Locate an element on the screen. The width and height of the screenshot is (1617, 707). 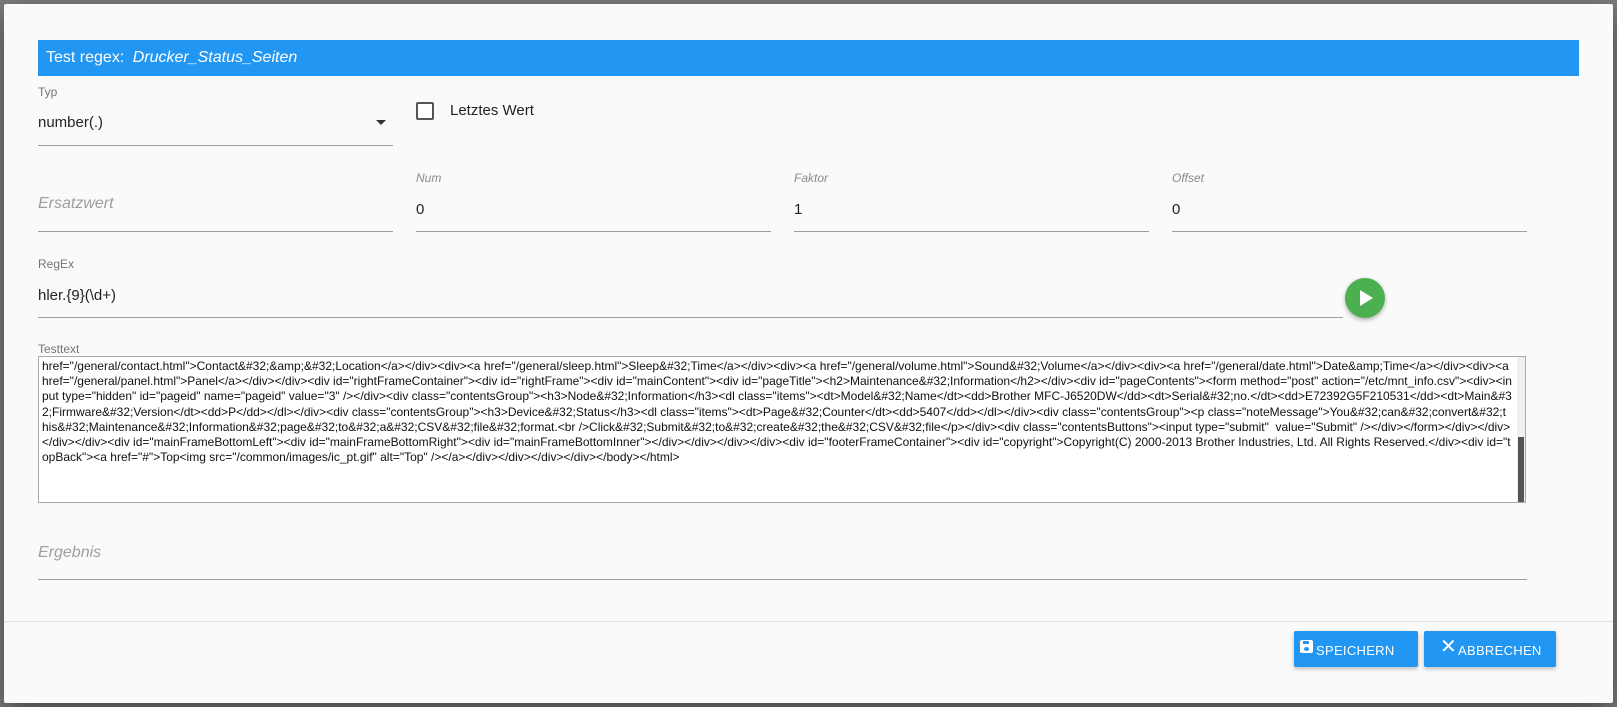
offset-input: 0 is located at coordinates (1176, 209).